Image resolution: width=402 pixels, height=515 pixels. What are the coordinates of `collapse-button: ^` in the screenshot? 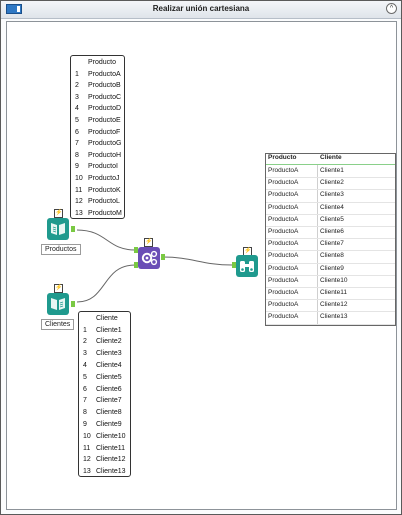 It's located at (391, 8).